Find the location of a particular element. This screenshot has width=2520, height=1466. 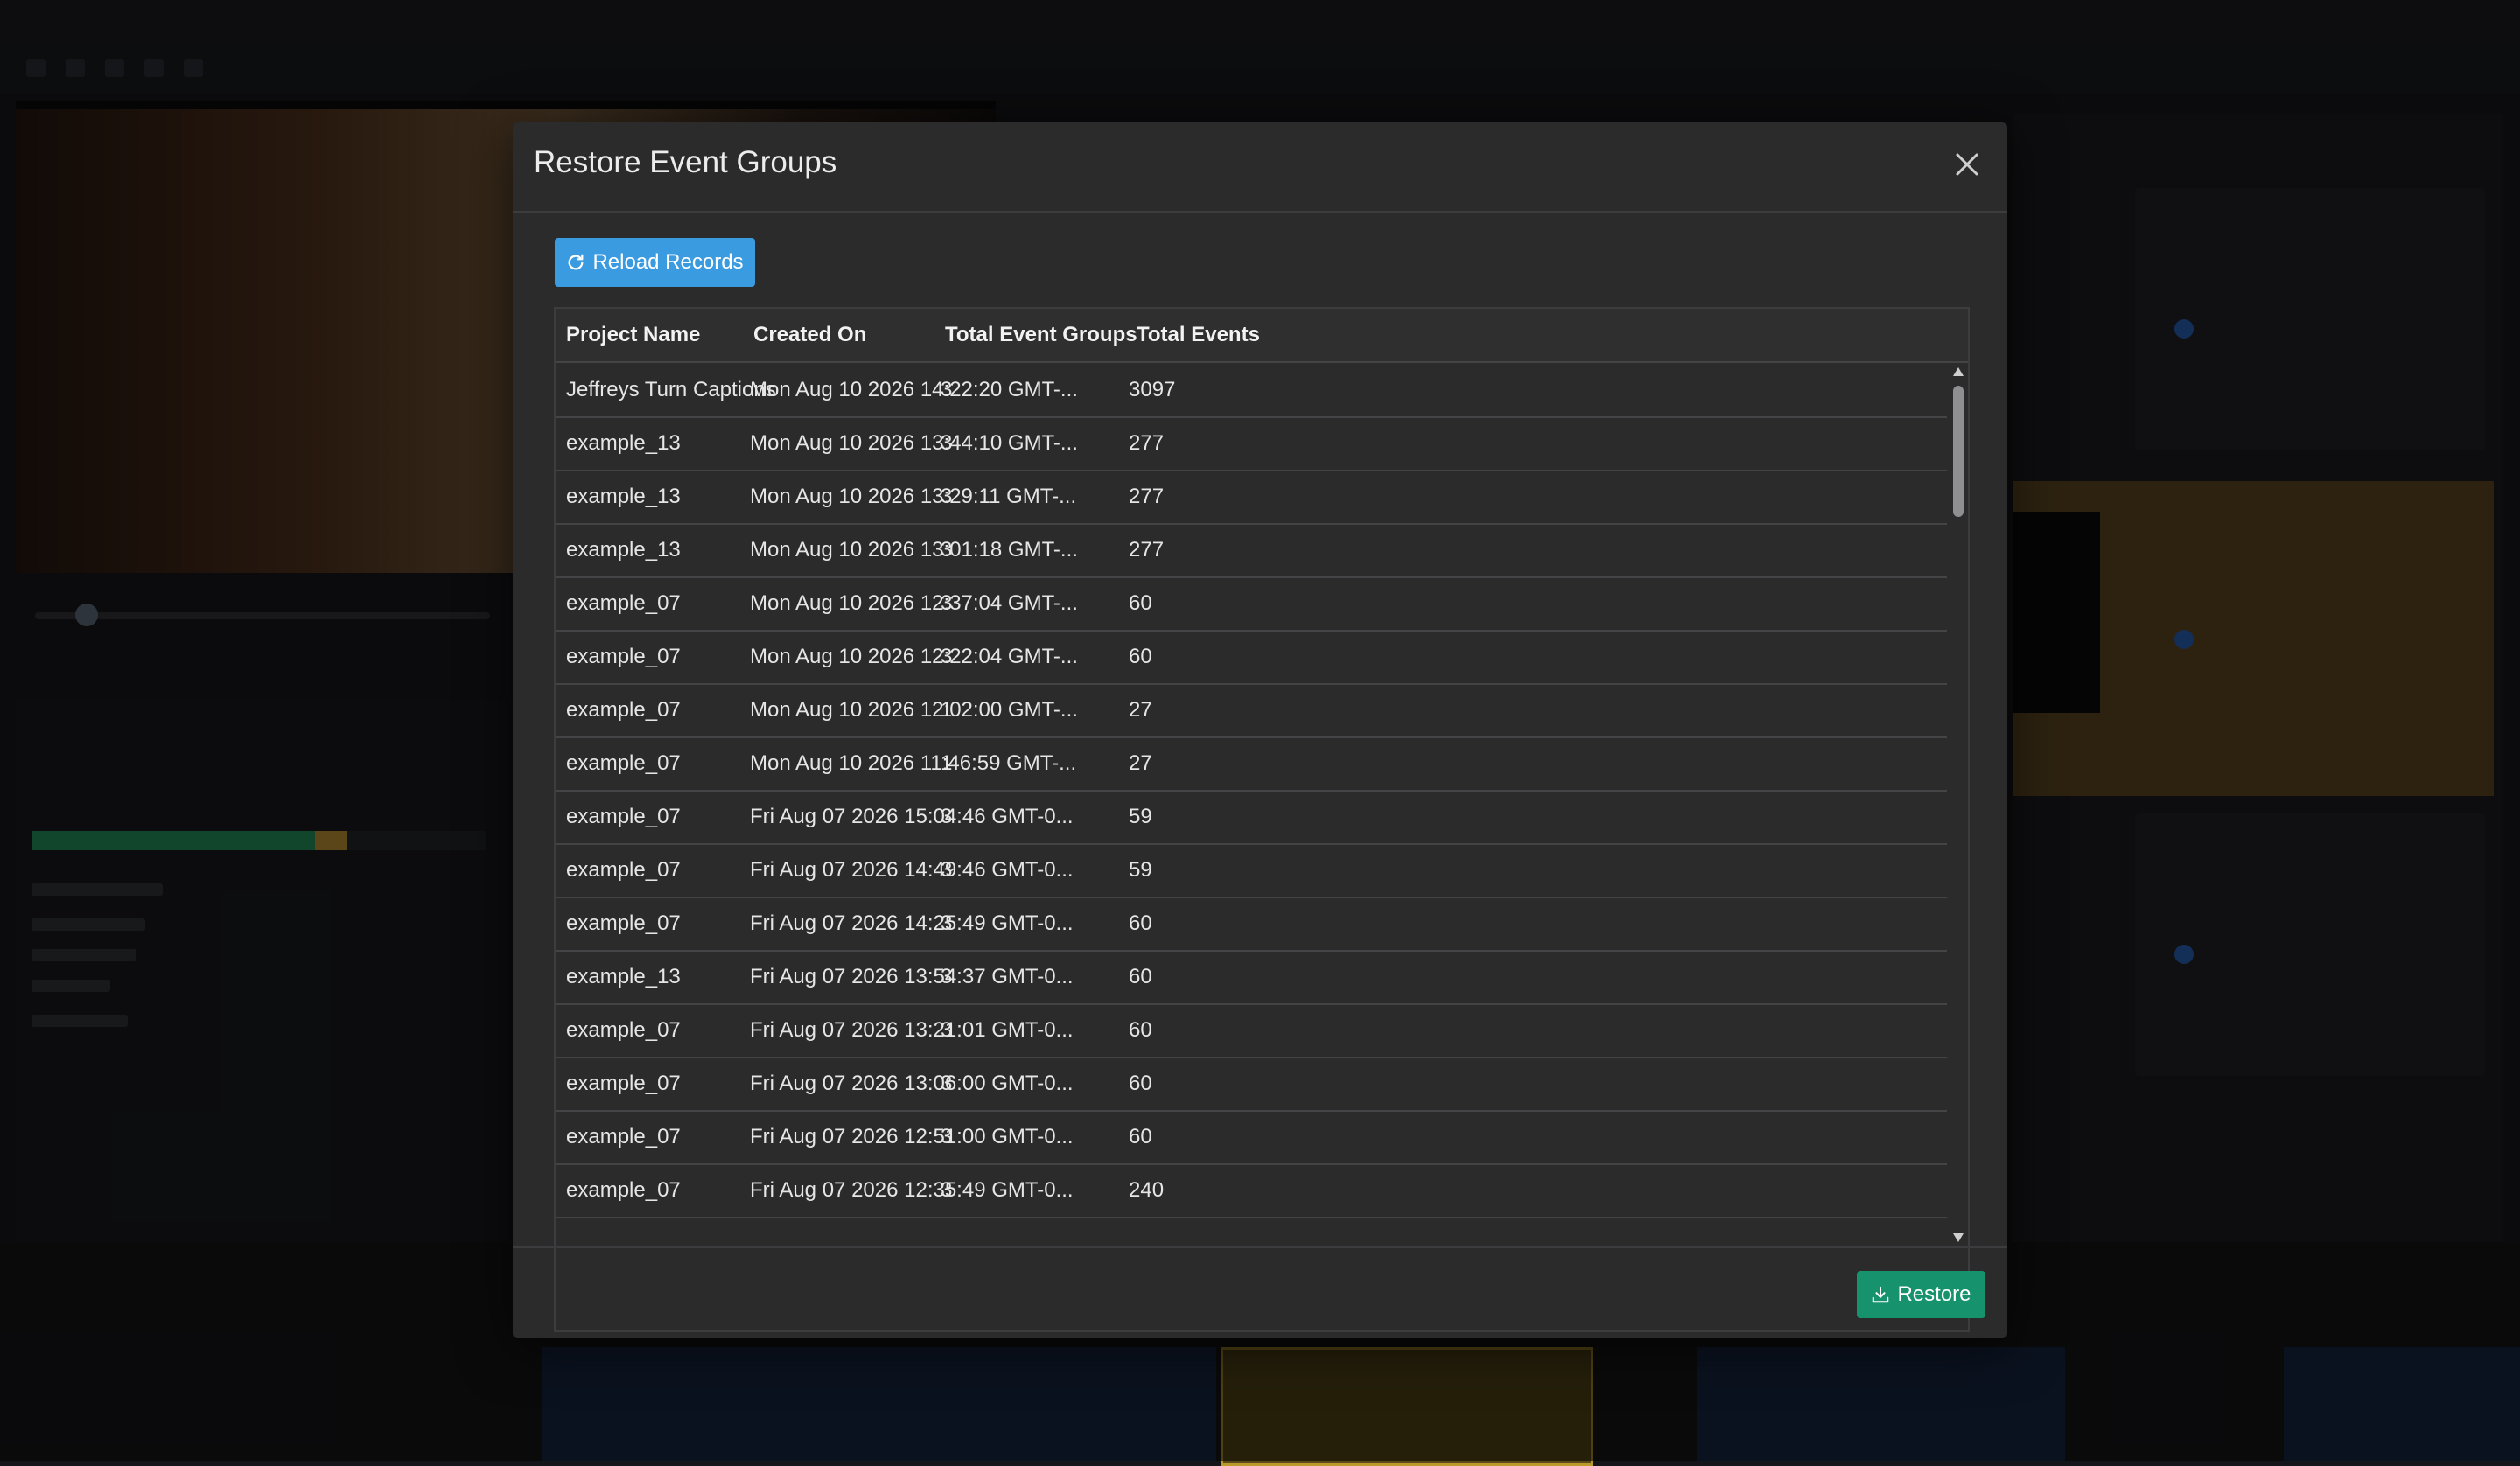

reload-records-button: Reload Records is located at coordinates (655, 262).